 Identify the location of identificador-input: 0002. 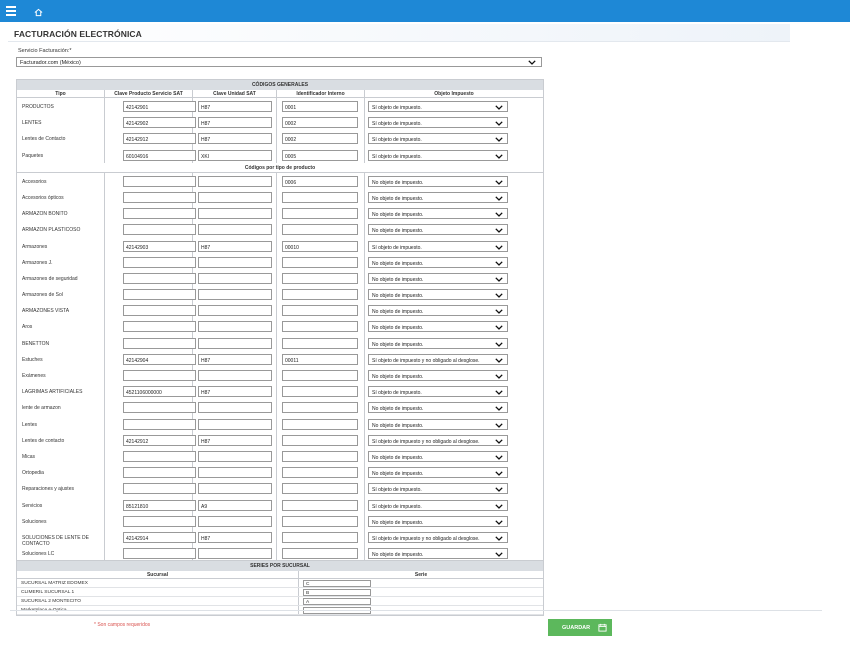
(320, 123).